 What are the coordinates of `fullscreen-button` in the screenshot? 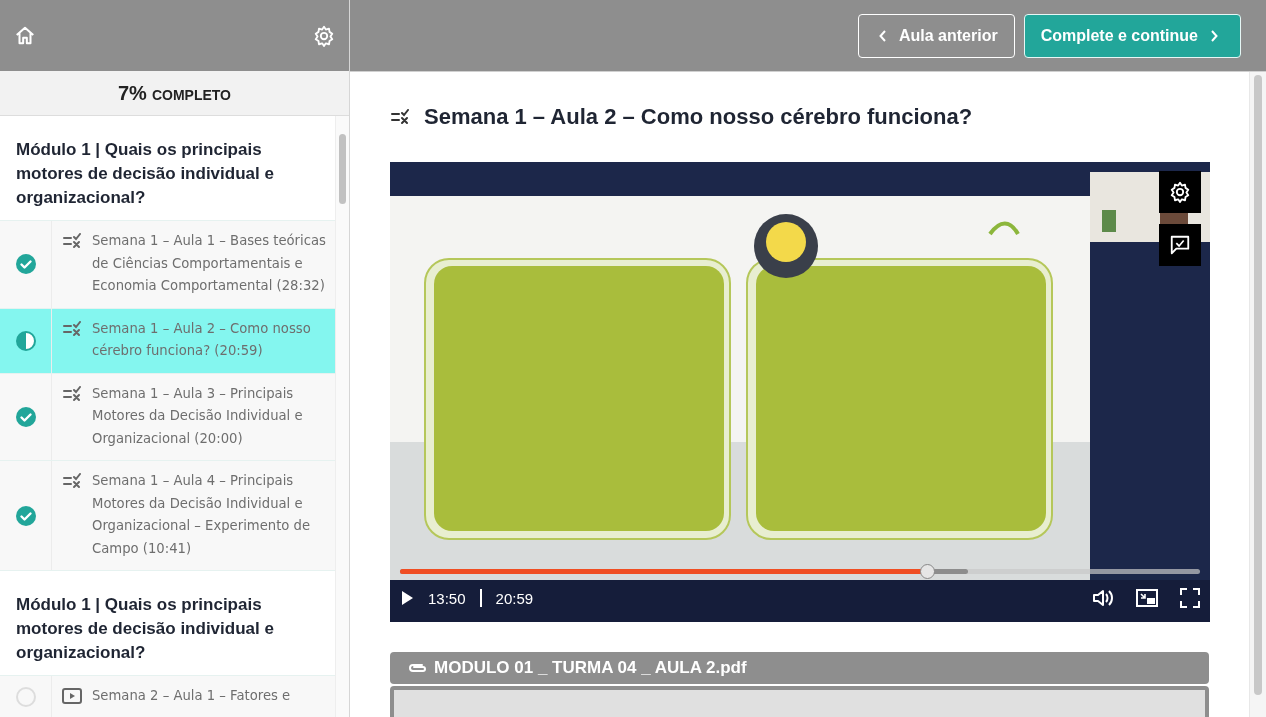 It's located at (1190, 598).